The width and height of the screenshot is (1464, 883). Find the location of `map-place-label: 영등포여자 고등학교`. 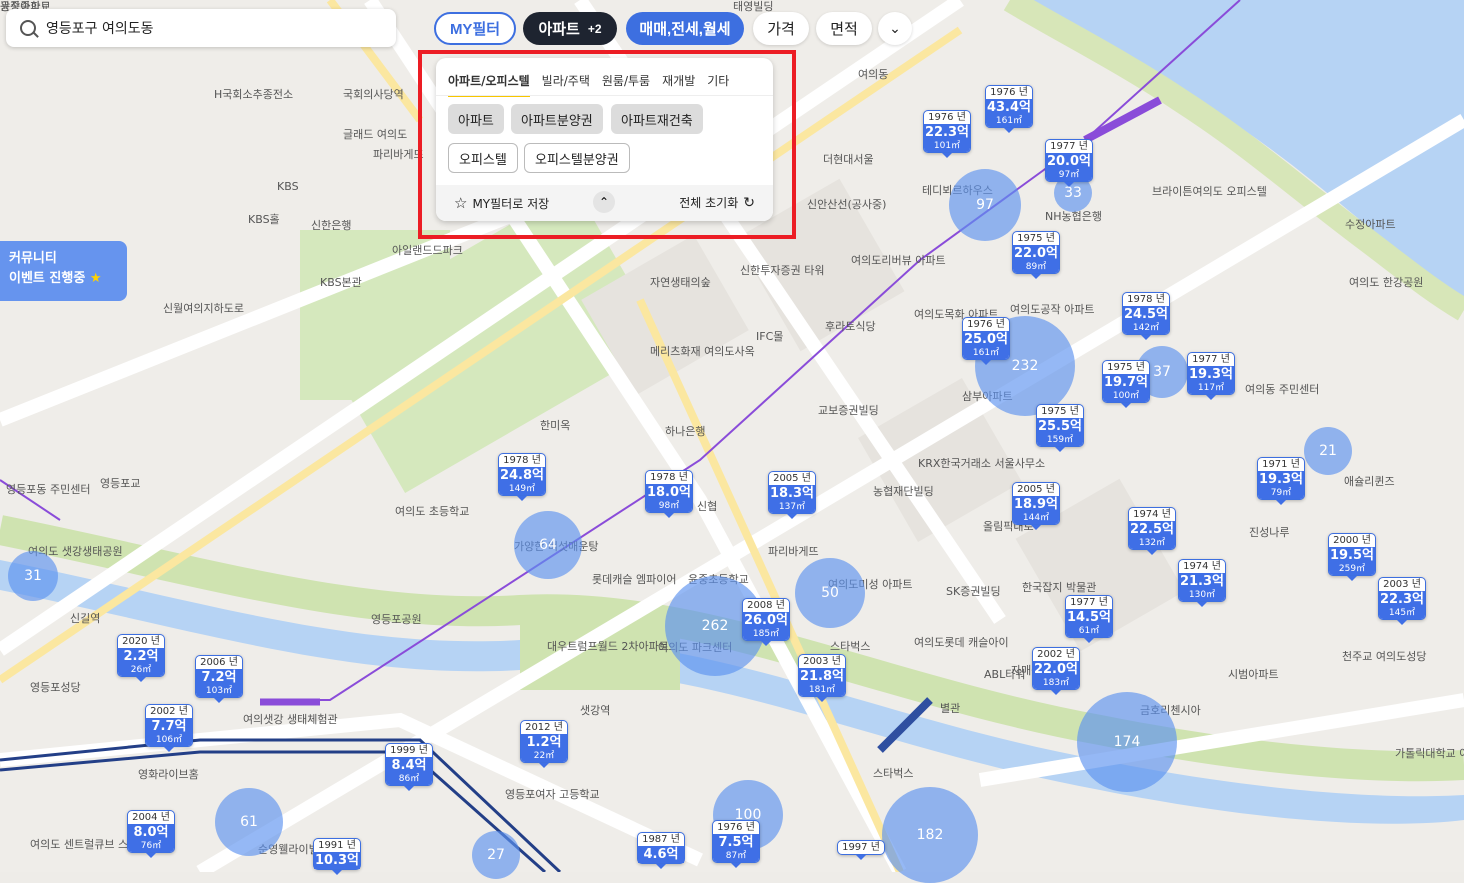

map-place-label: 영등포여자 고등학교 is located at coordinates (552, 794).